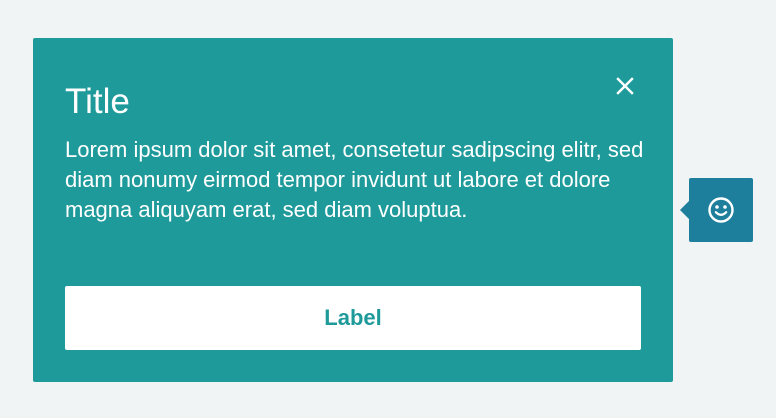  I want to click on label-button-text: Label, so click(353, 317).